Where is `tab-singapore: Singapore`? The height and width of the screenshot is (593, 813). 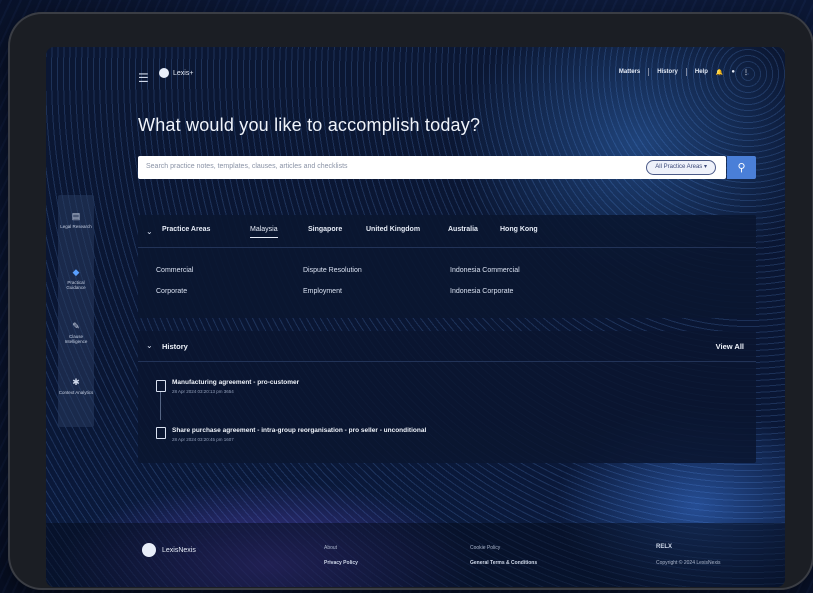
tab-singapore: Singapore is located at coordinates (325, 229).